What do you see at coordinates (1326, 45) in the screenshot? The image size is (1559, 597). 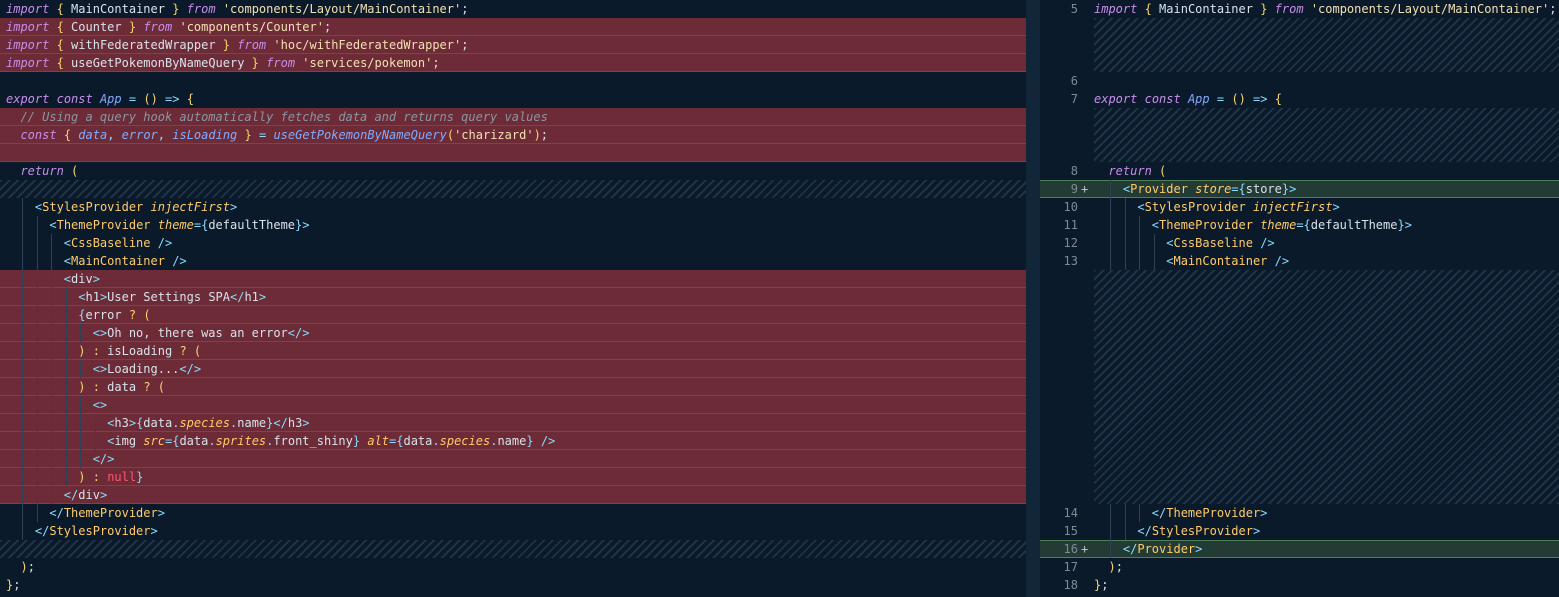 I see `diff-filler-hatch` at bounding box center [1326, 45].